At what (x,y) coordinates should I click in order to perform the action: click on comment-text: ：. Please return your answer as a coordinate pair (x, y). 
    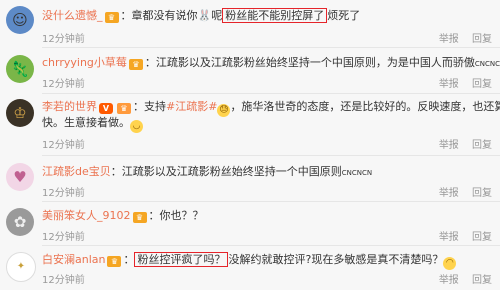
    Looking at the image, I should click on (129, 259).